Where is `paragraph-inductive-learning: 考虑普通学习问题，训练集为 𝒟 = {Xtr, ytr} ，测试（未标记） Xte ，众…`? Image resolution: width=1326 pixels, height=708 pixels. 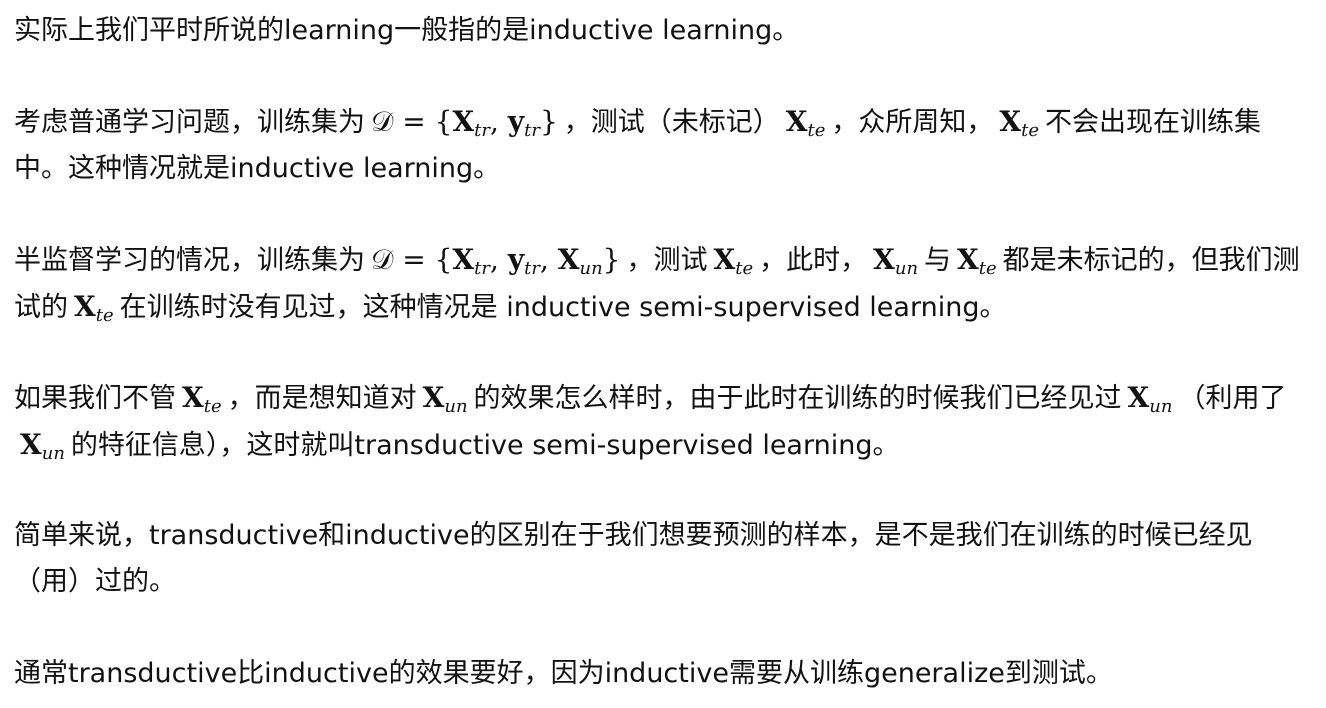 paragraph-inductive-learning: 考虑普通学习问题，训练集为 𝒟 = {Xtr, ytr} ，测试（未标记） Xte ，众… is located at coordinates (664, 145).